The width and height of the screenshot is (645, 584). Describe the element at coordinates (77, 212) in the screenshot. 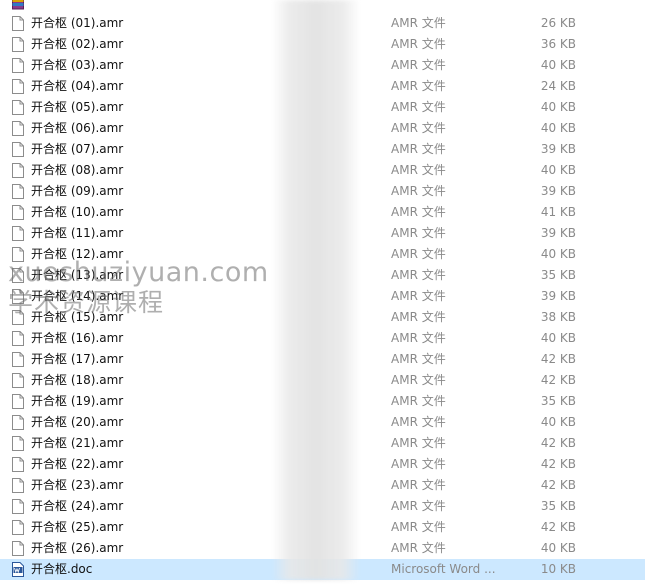

I see `file-name: 开合枢 (10).amr` at that location.